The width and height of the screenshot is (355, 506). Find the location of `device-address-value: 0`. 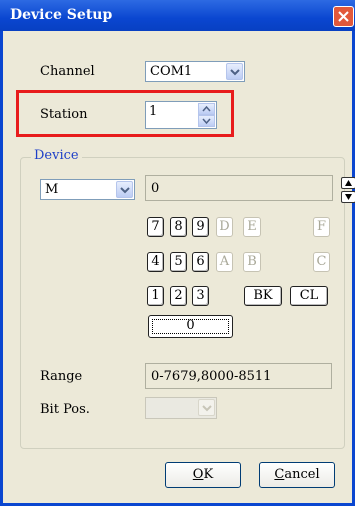

device-address-value: 0 is located at coordinates (155, 188).